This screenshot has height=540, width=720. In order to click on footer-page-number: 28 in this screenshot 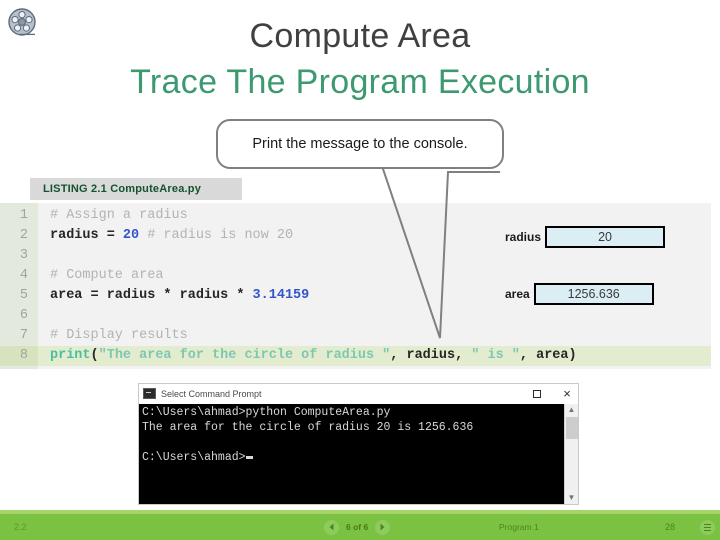, I will do `click(670, 527)`.